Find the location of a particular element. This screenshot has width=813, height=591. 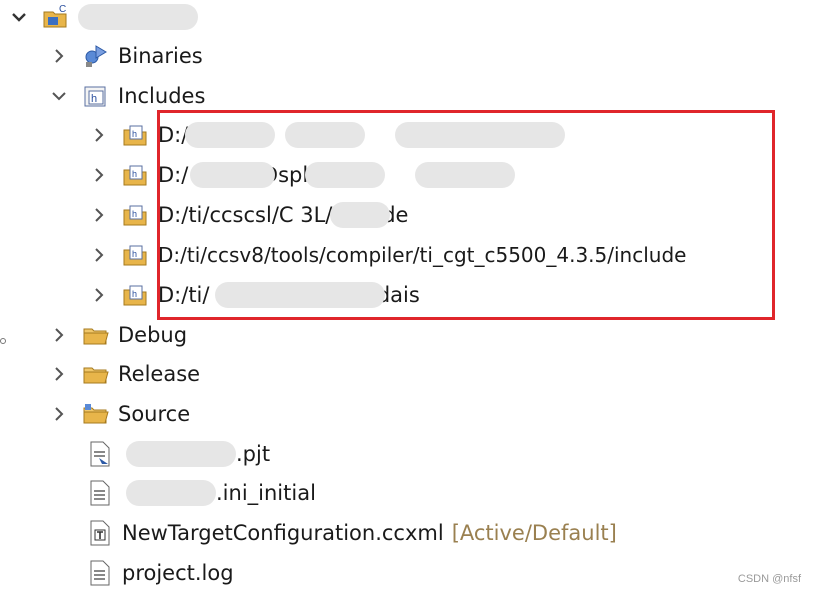

root-badge: C is located at coordinates (62, 9).